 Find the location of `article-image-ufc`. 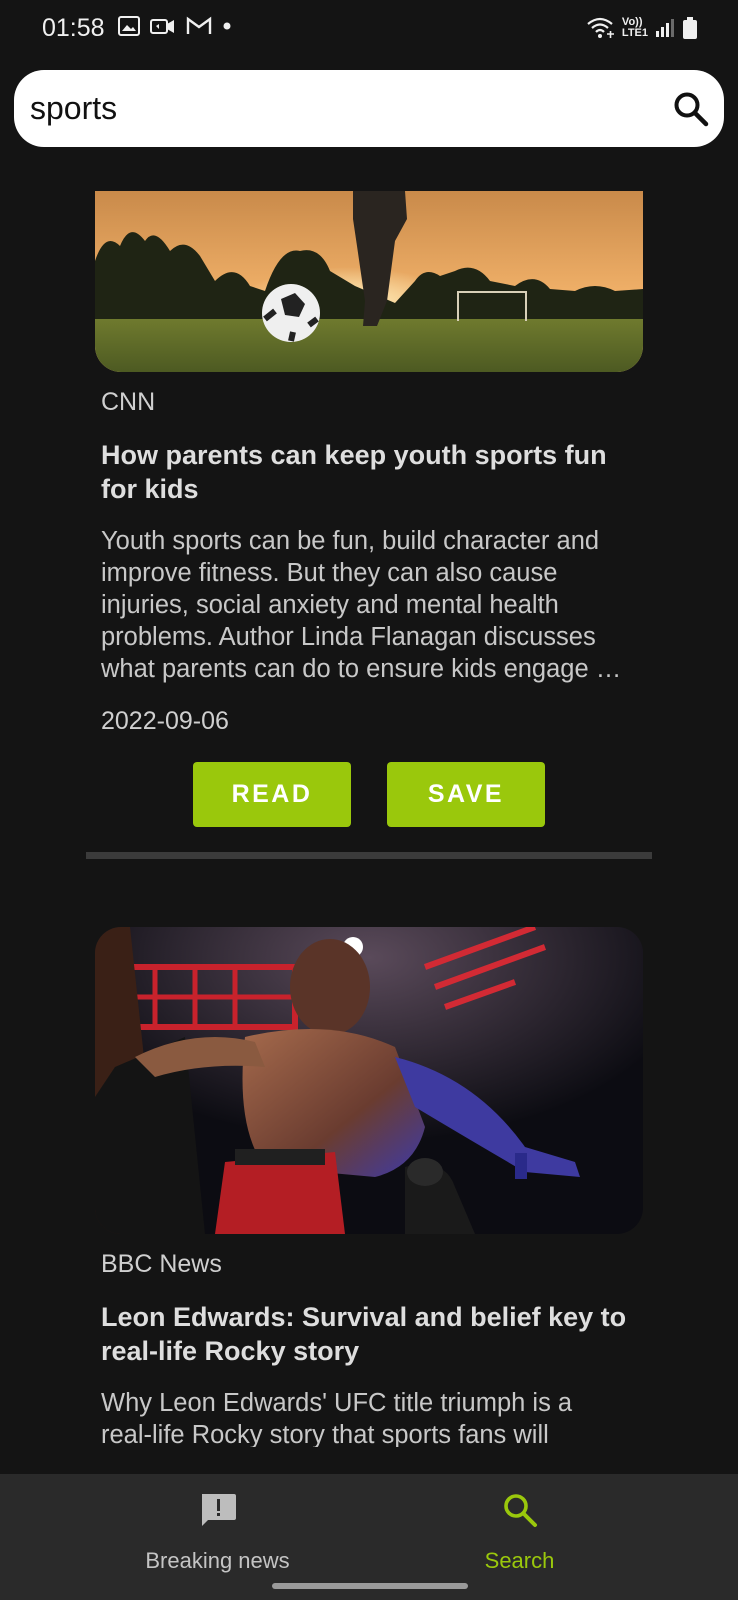

article-image-ufc is located at coordinates (369, 1080).